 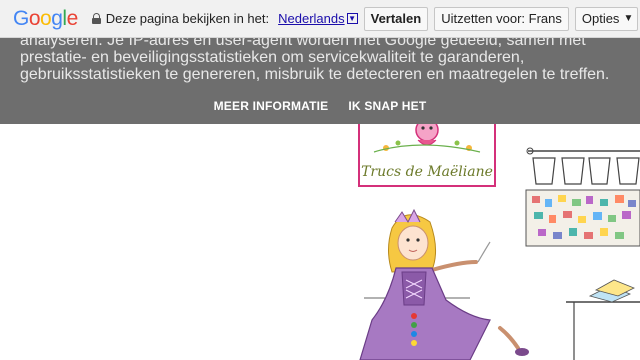 What do you see at coordinates (444, 284) in the screenshot?
I see `princess-drawing` at bounding box center [444, 284].